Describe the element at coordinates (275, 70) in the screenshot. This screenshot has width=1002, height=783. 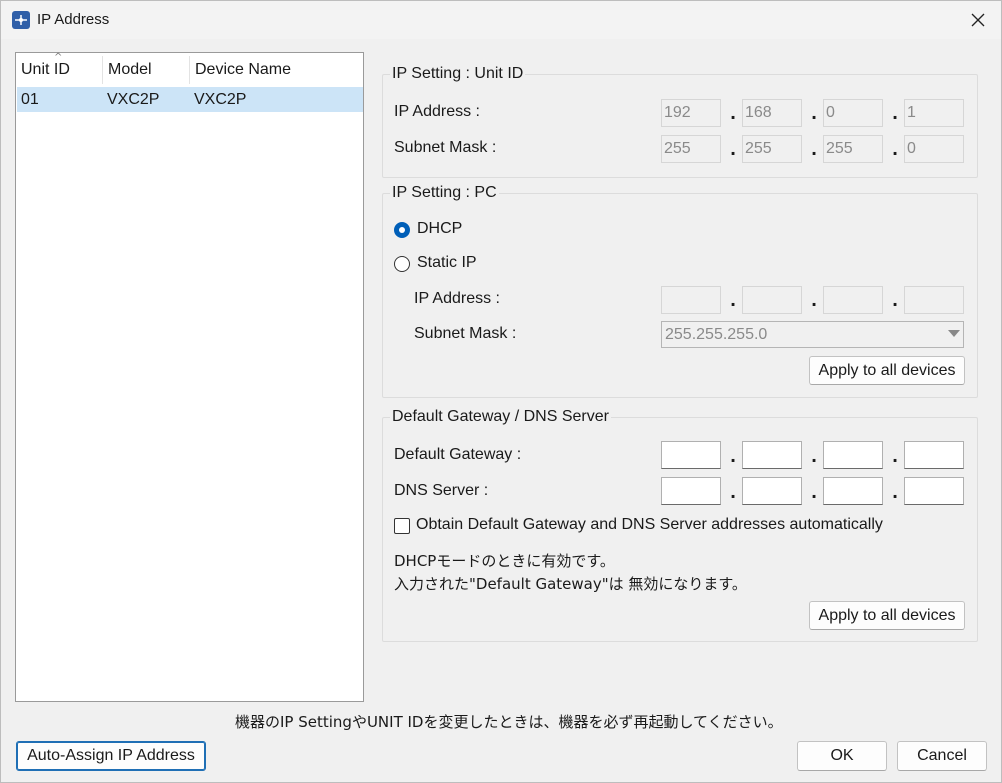
I see `column-header-device-name: Device Name` at that location.